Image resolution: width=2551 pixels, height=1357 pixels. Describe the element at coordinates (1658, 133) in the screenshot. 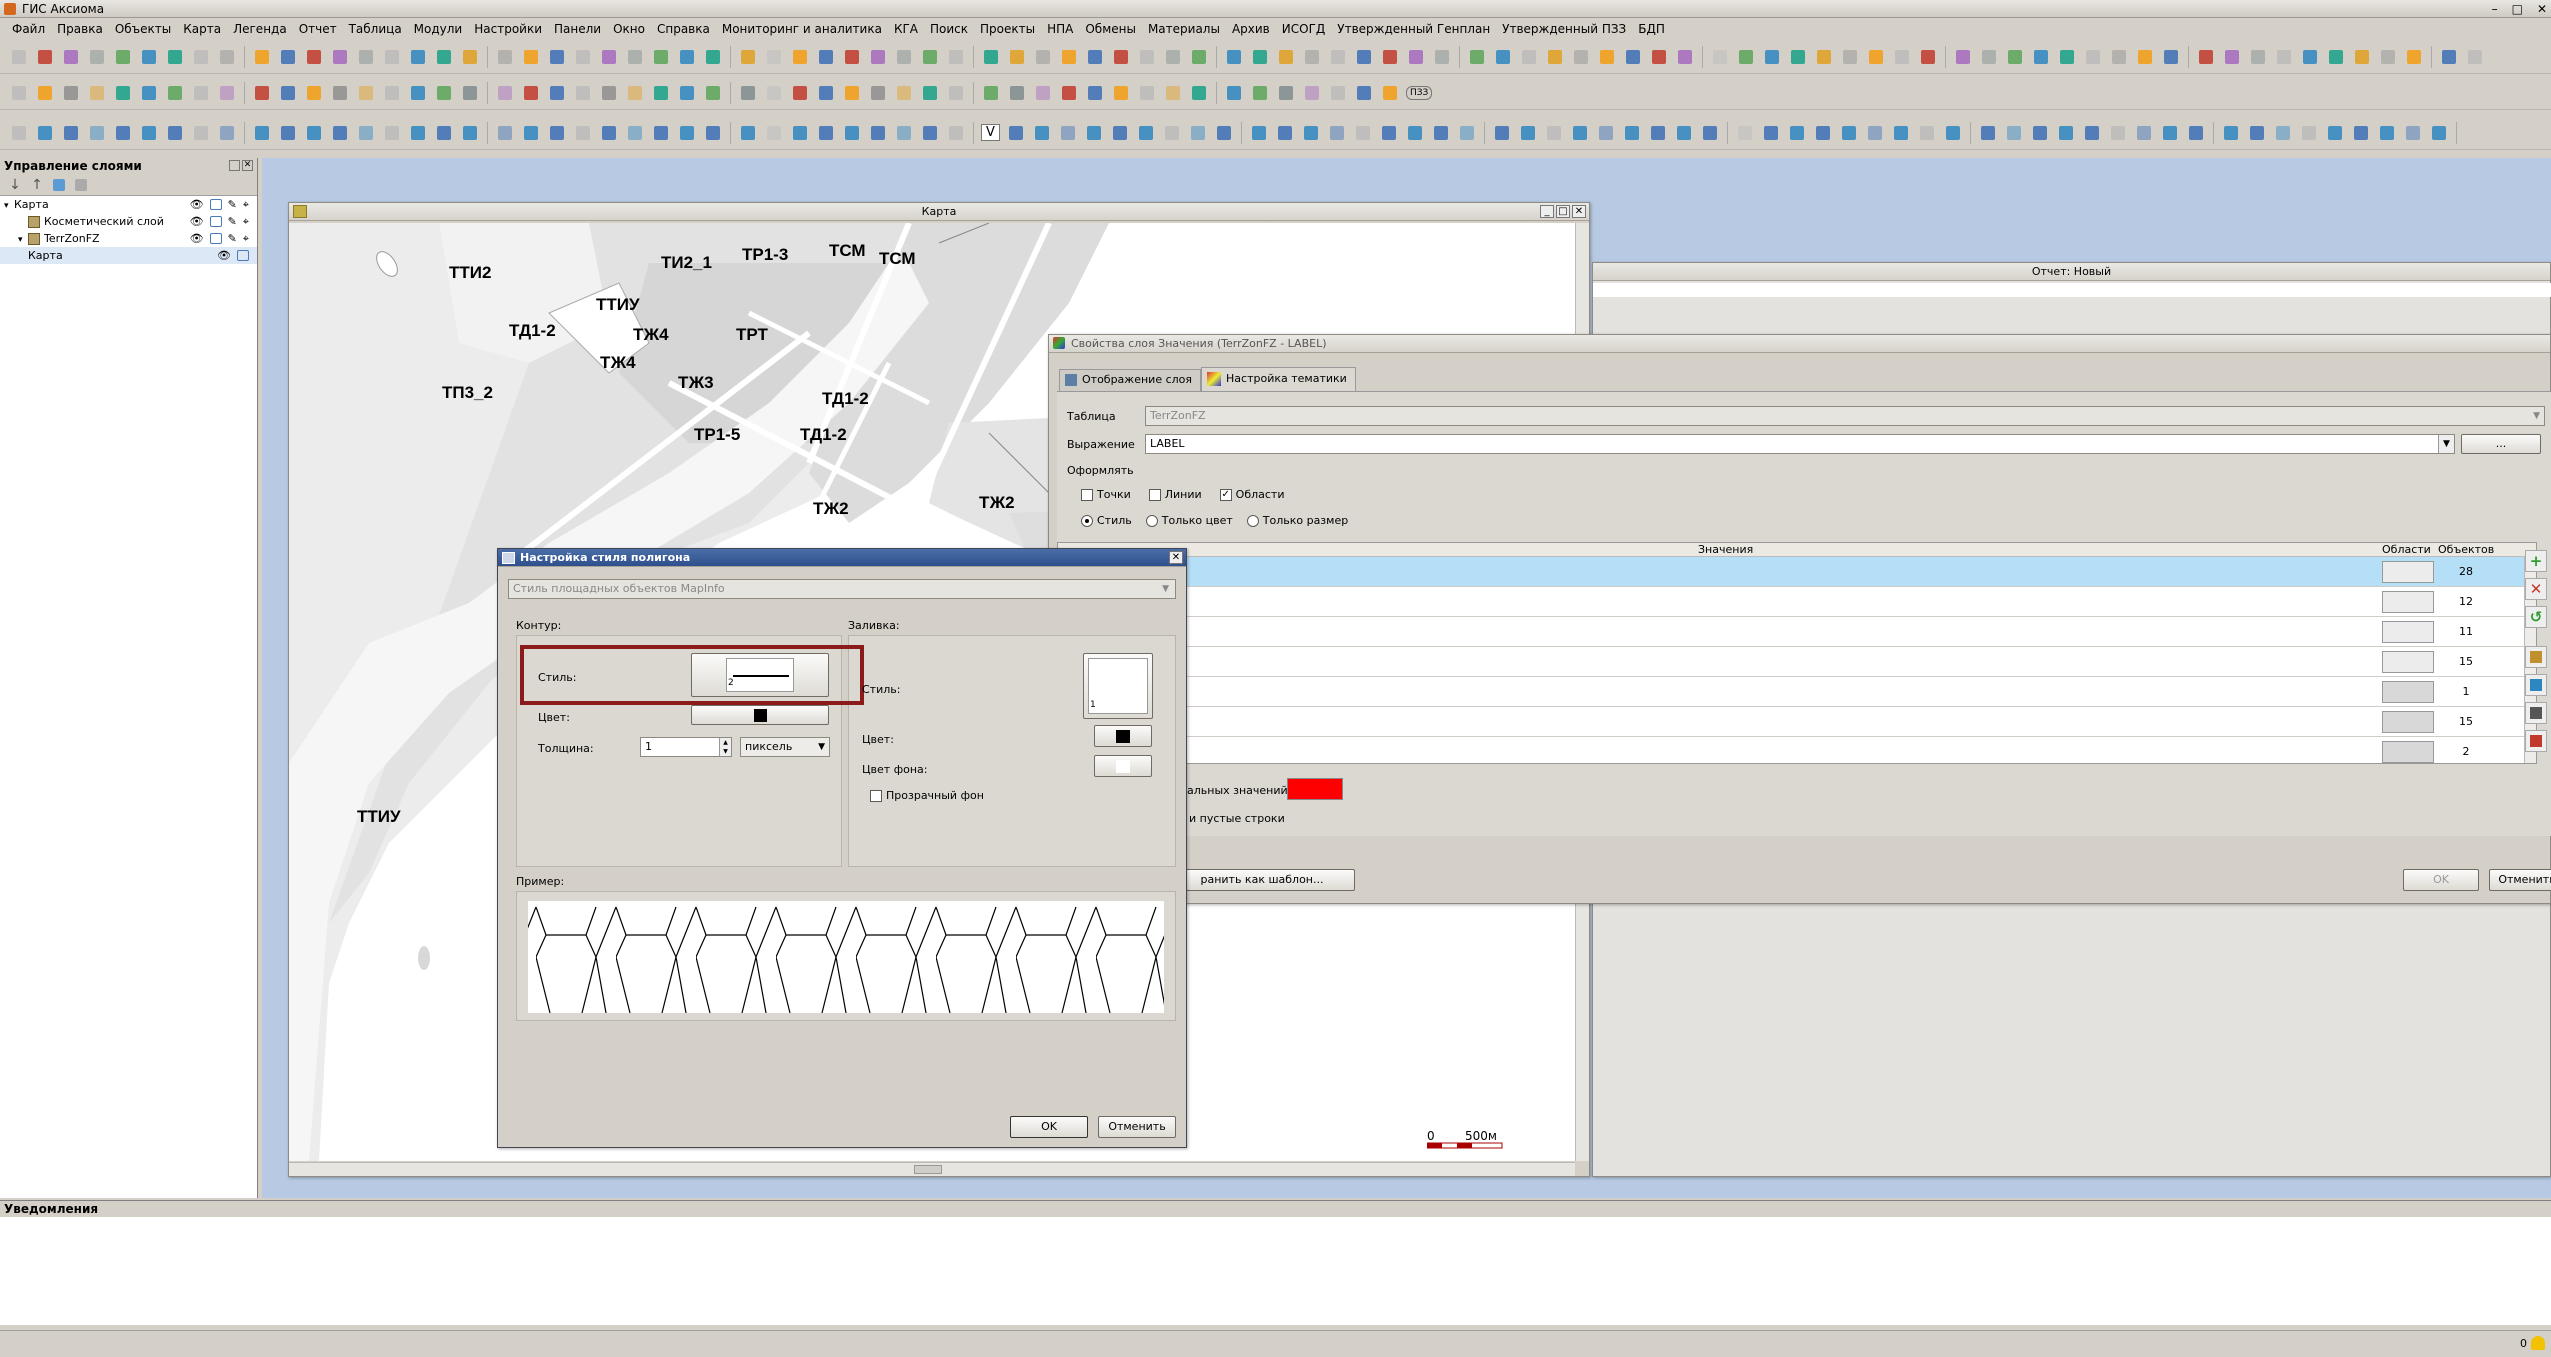

I see `draw-tool-60-icon` at that location.